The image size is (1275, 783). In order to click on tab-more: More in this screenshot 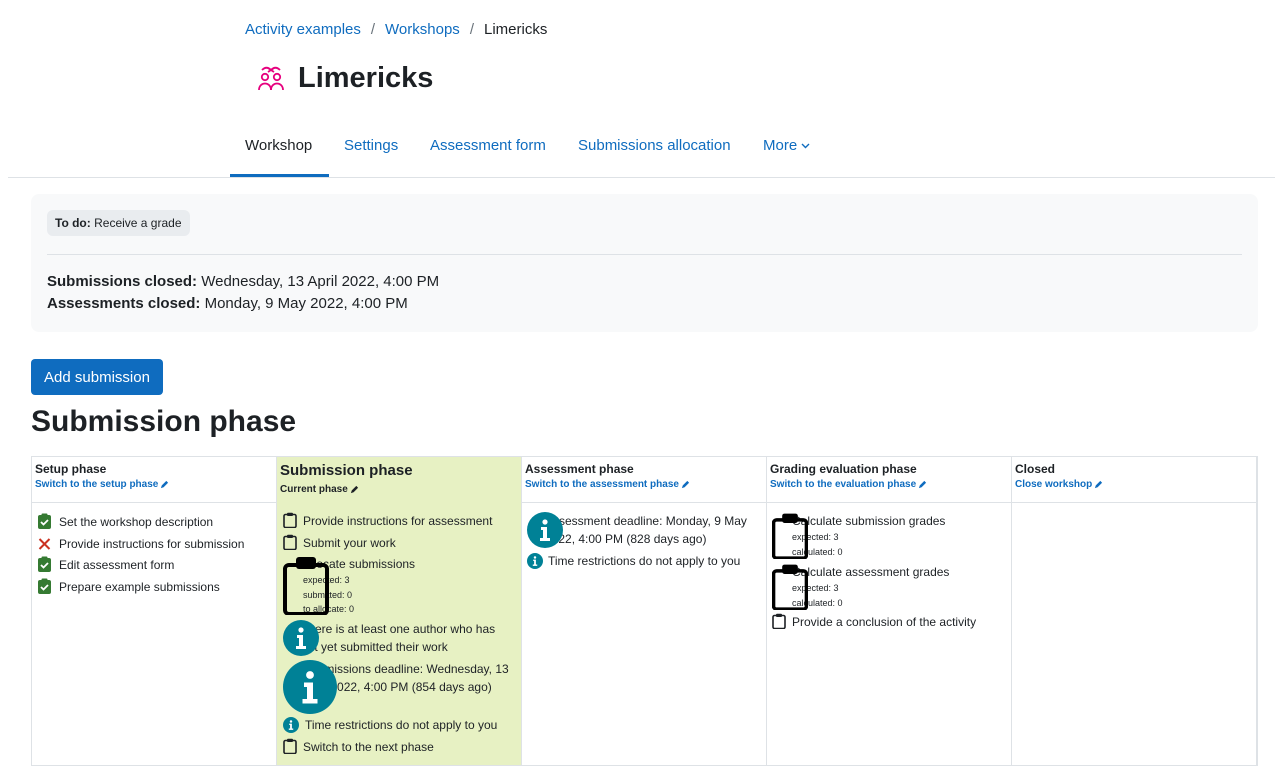, I will do `click(786, 145)`.